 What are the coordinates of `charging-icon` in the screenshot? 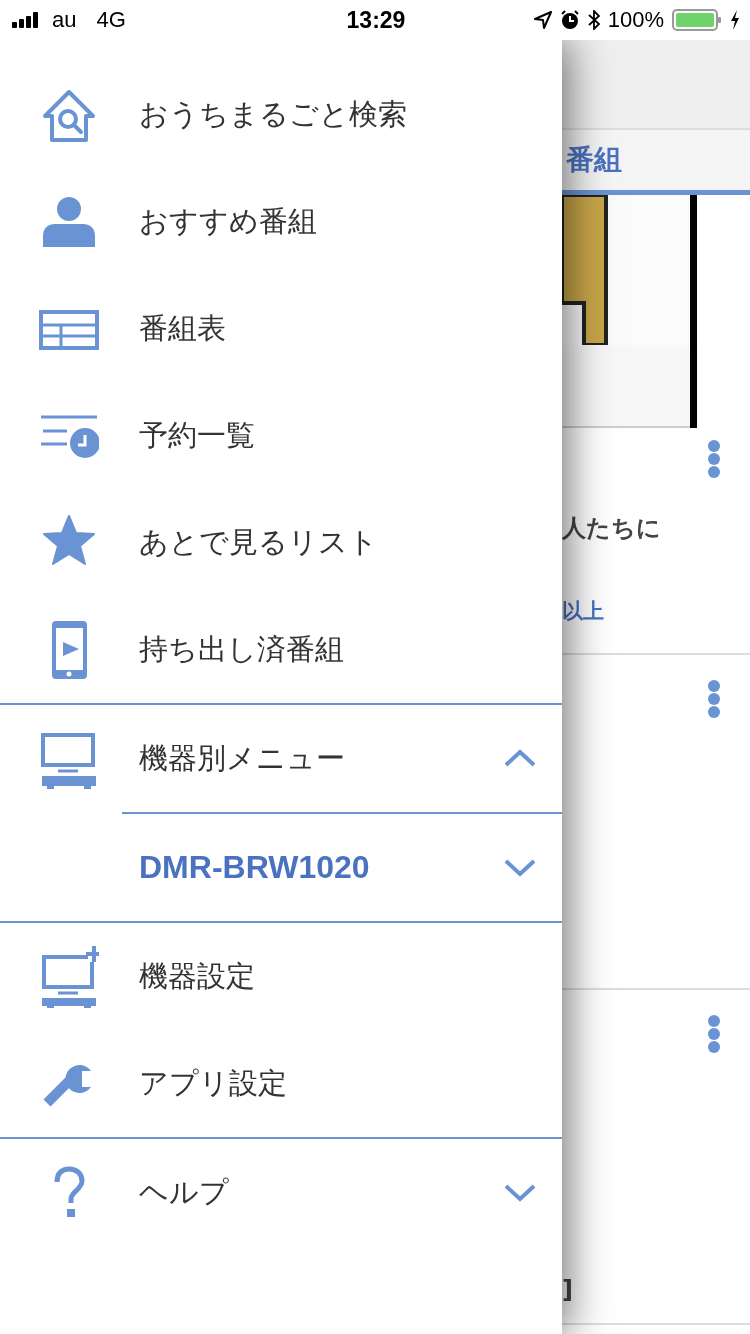 It's located at (735, 20).